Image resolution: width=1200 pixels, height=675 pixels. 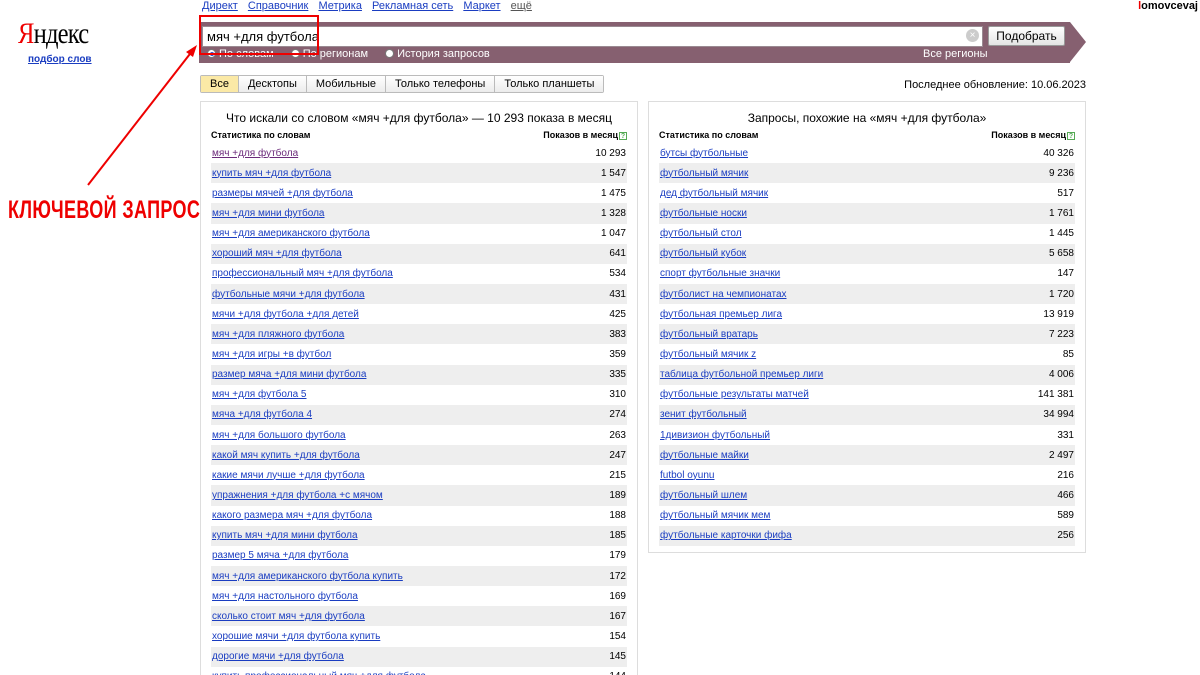 What do you see at coordinates (704, 455) in the screenshot?
I see `keyword-link: футбольные майки` at bounding box center [704, 455].